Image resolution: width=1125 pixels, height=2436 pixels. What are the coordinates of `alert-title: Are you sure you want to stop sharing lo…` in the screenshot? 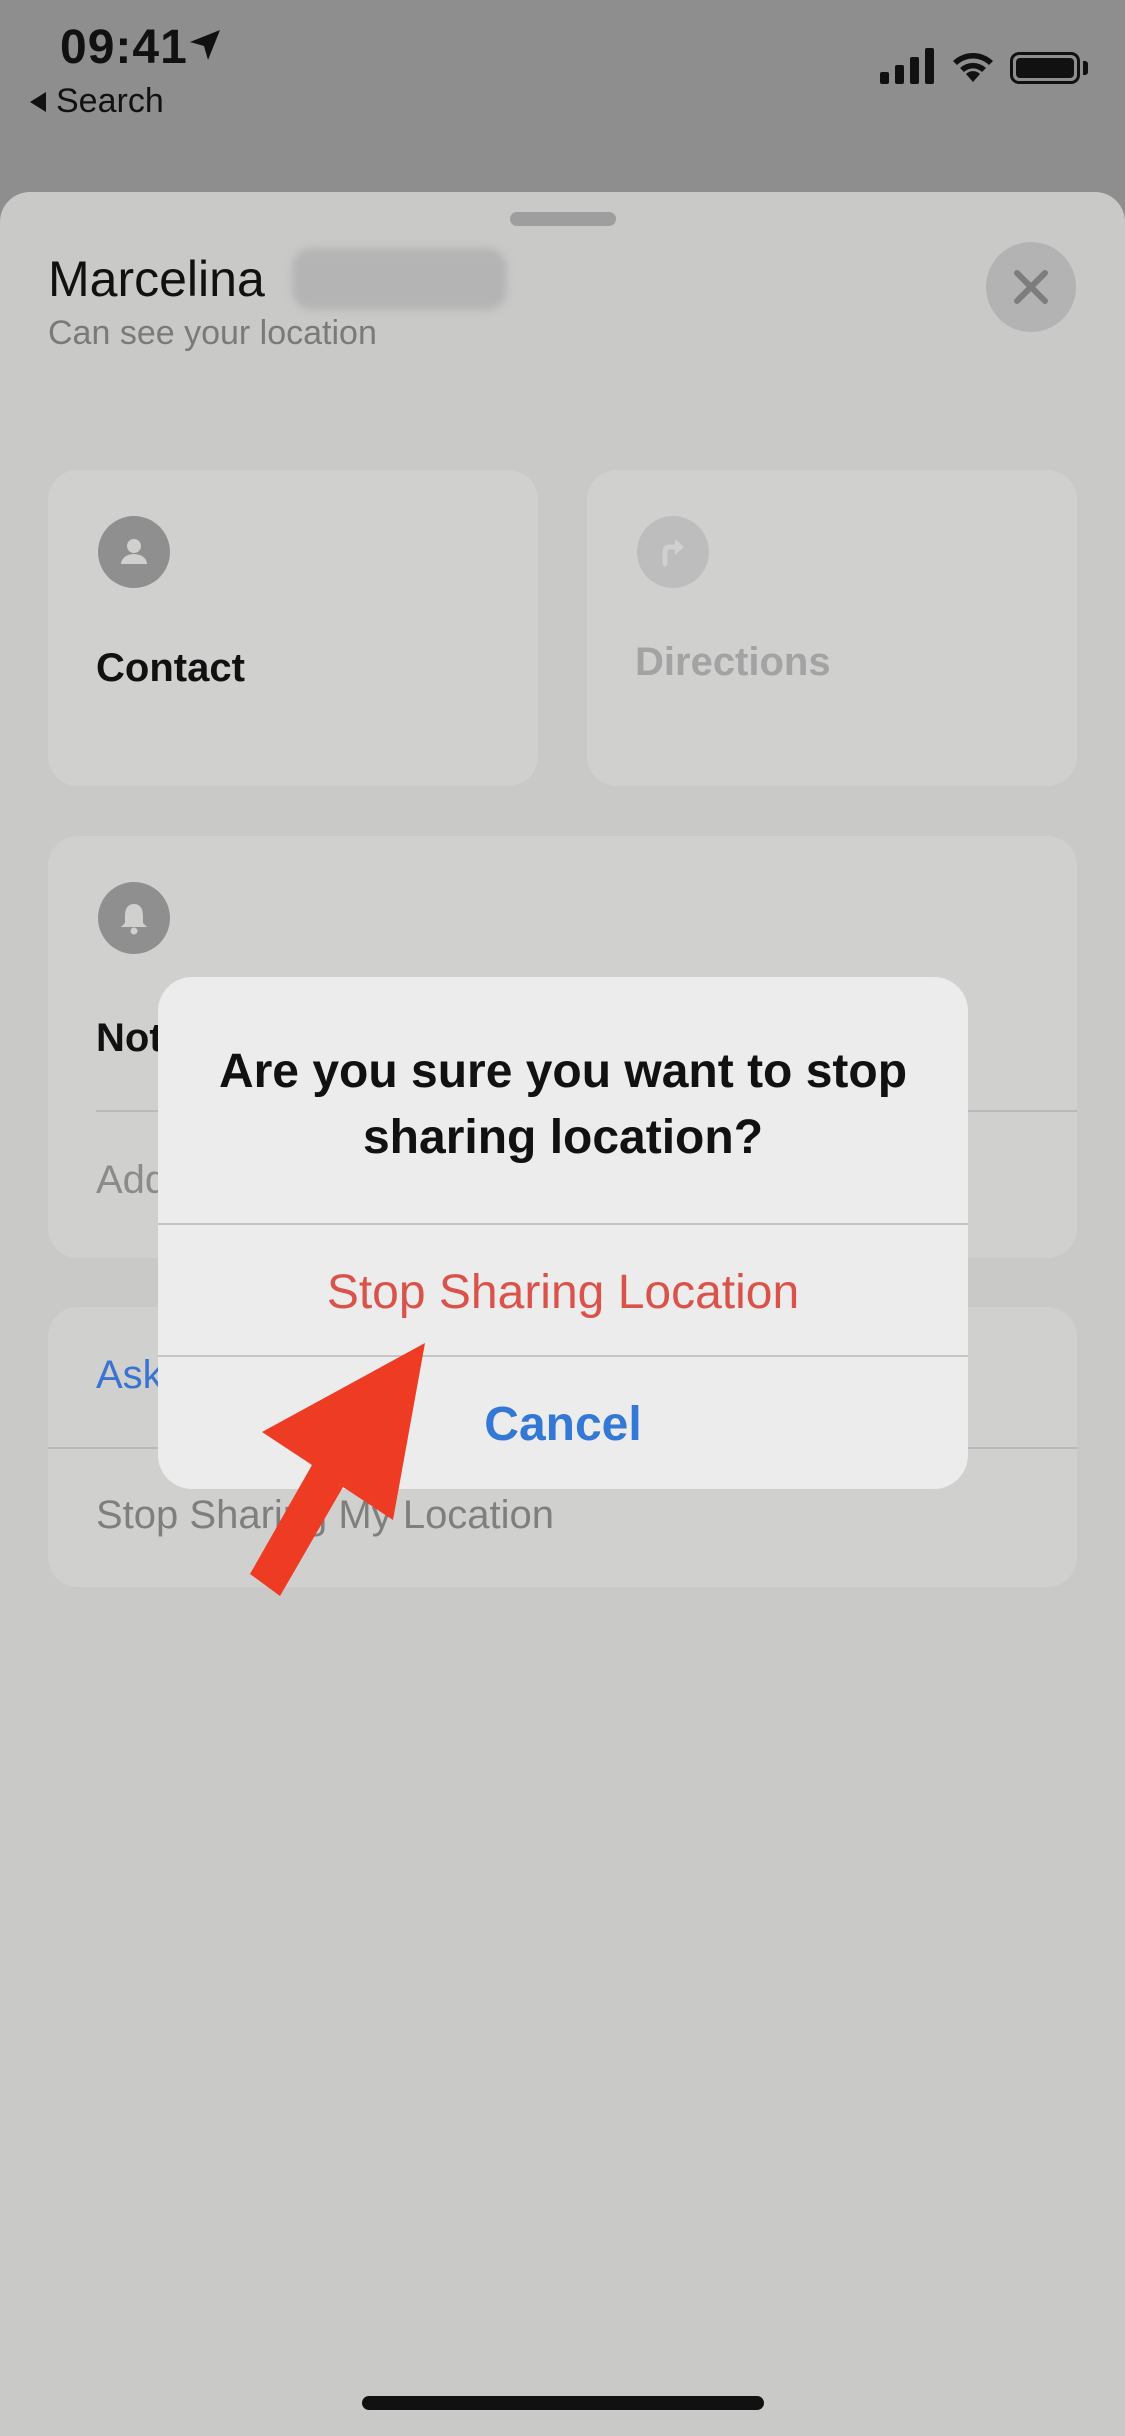 It's located at (563, 1104).